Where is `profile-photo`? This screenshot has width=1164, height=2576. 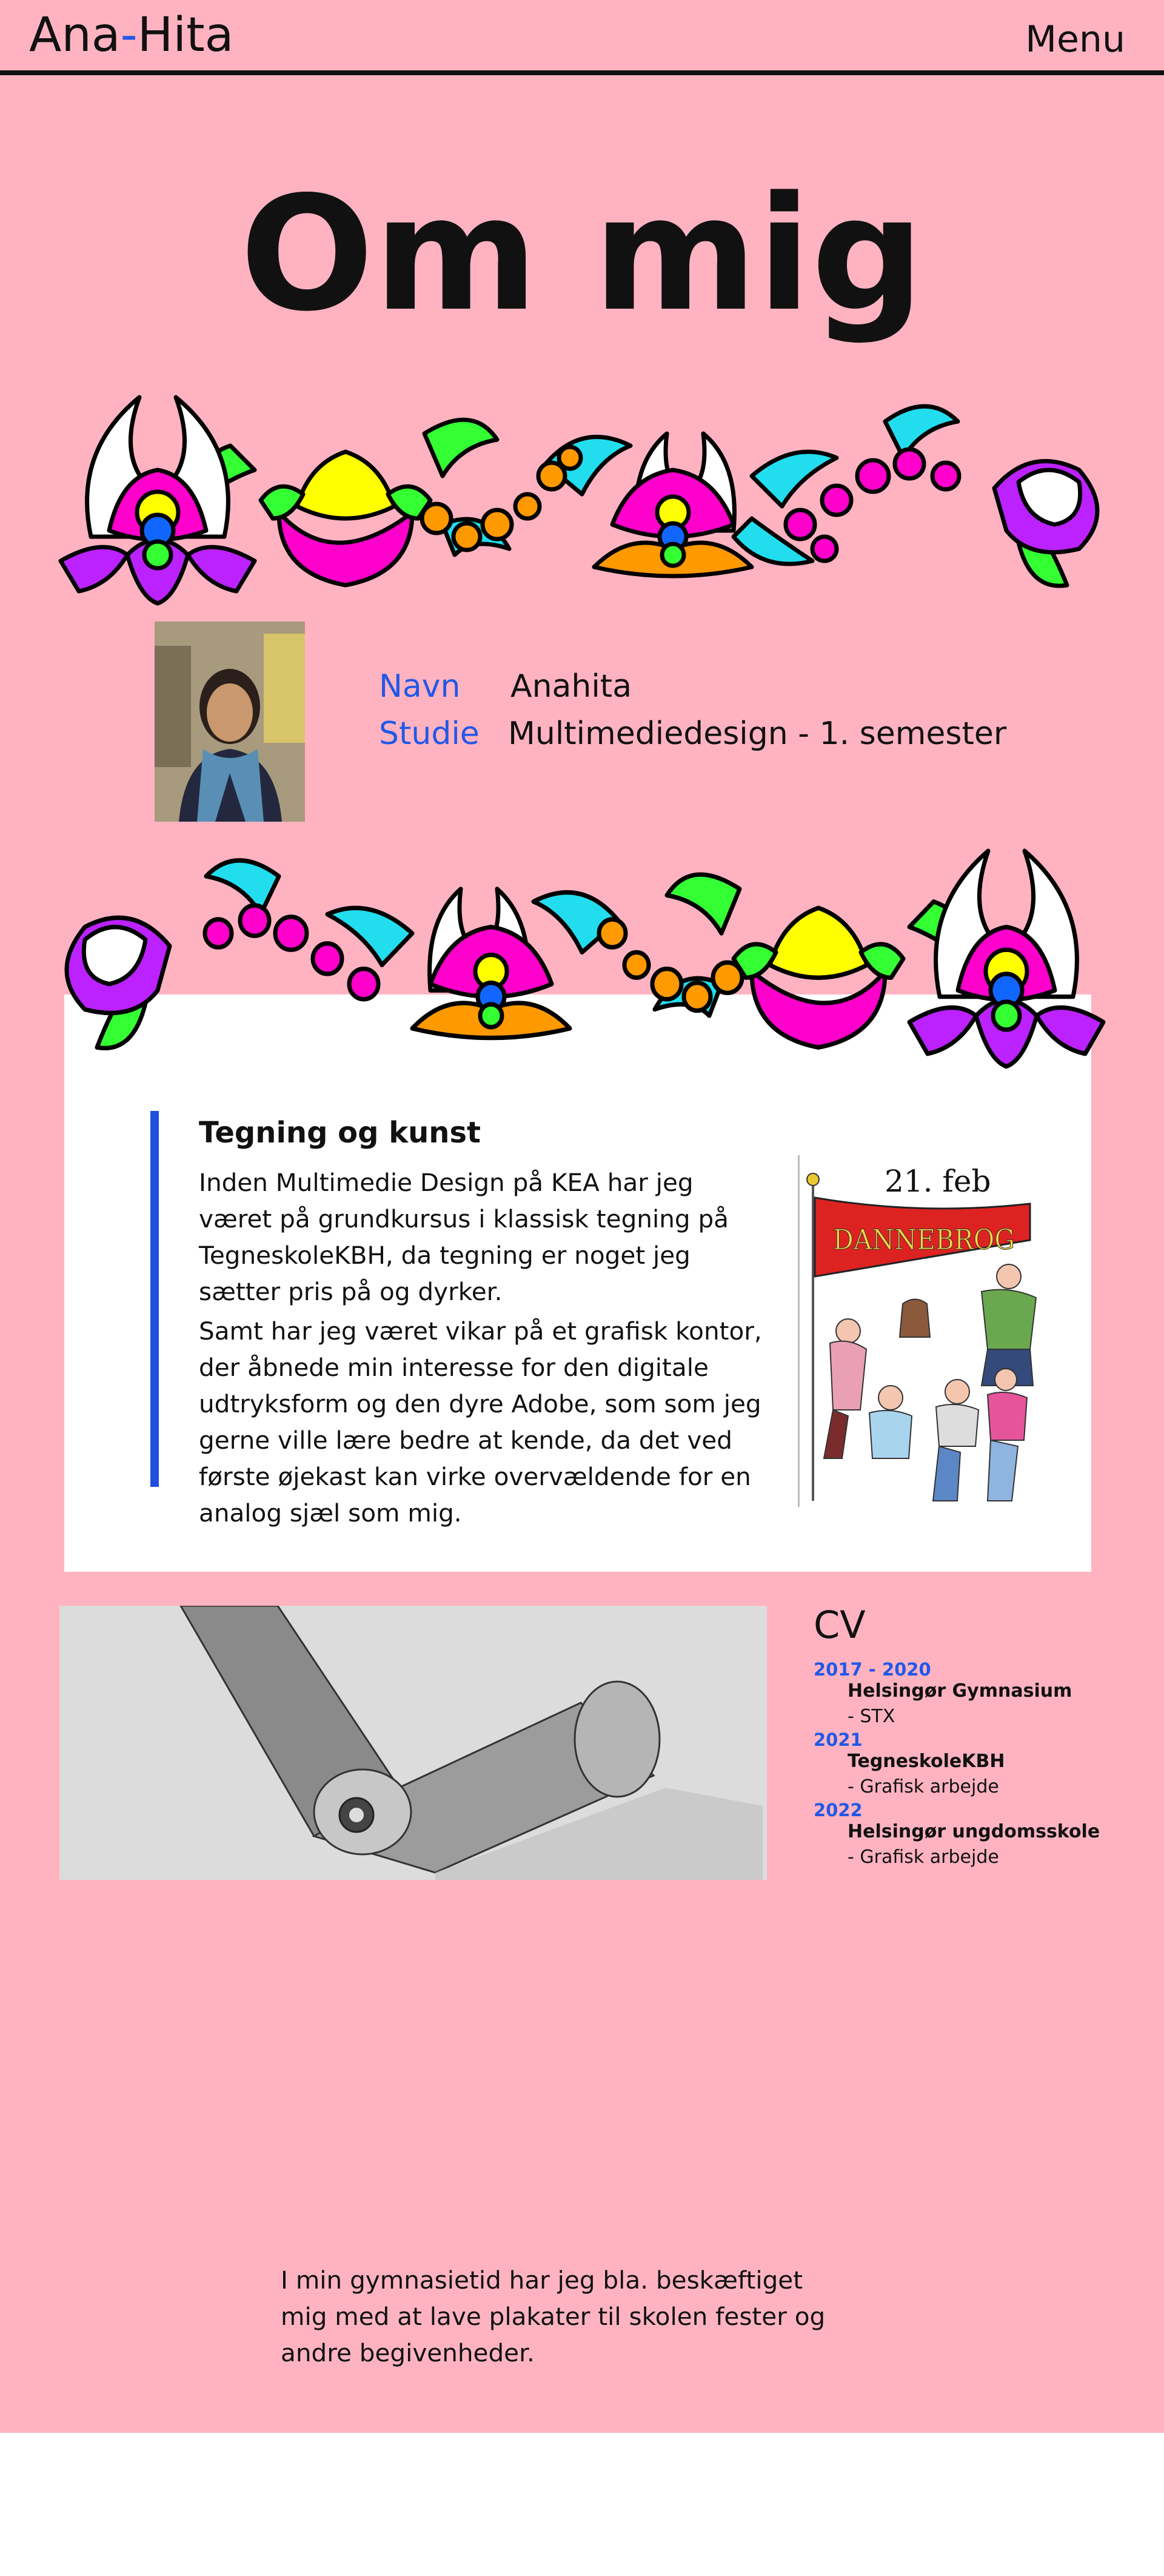 profile-photo is located at coordinates (230, 722).